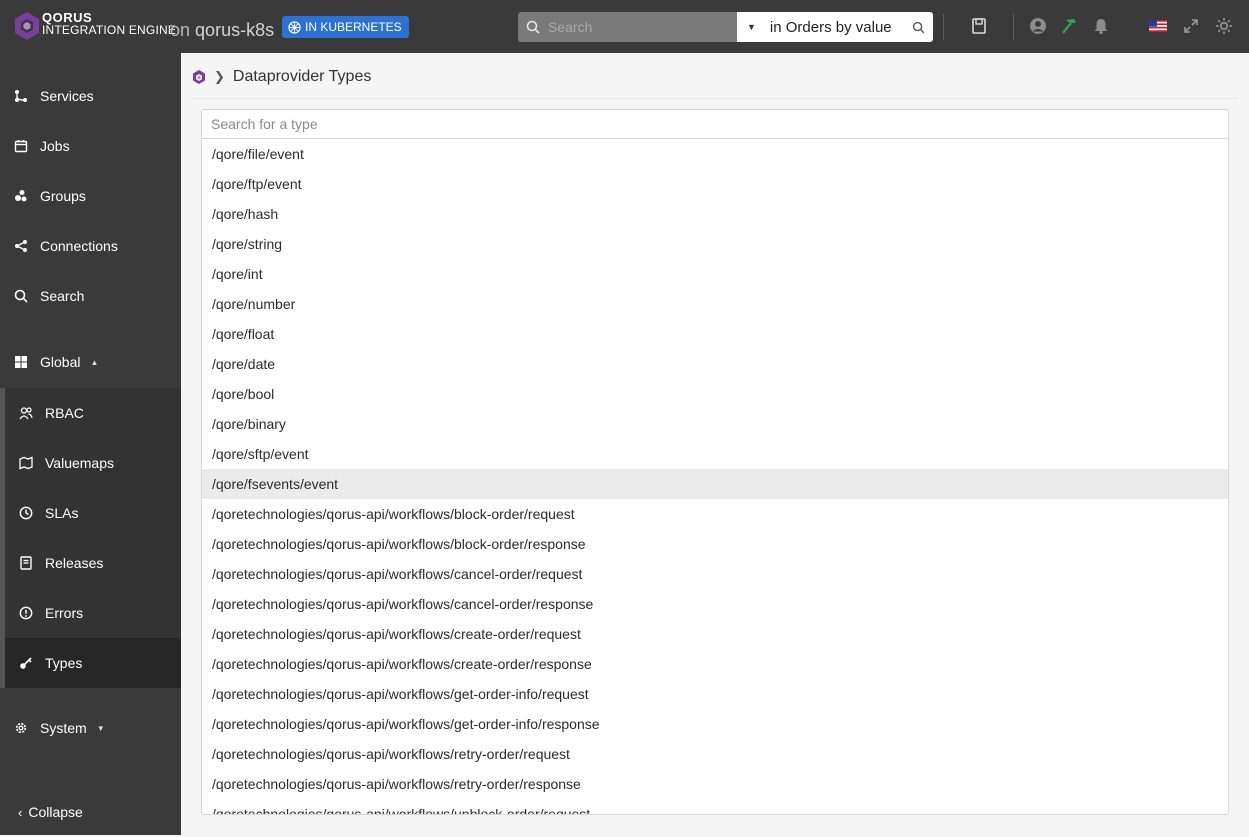 Image resolution: width=1249 pixels, height=837 pixels. Describe the element at coordinates (21, 146) in the screenshot. I see `calendar-icon` at that location.